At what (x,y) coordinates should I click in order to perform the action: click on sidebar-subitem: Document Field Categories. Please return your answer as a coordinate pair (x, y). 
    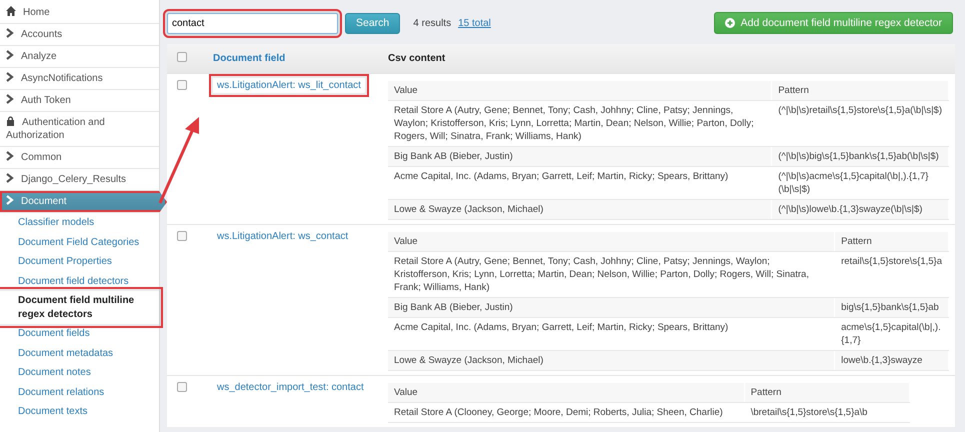
    Looking at the image, I should click on (79, 242).